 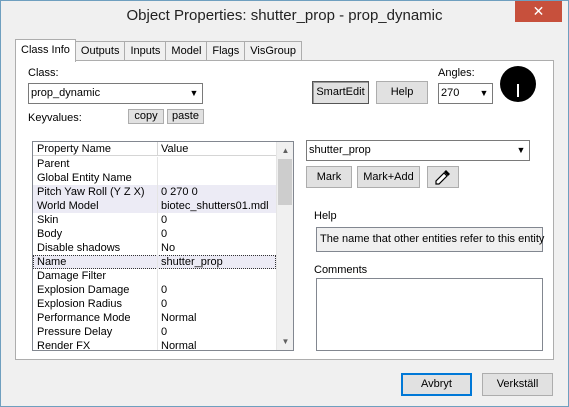 What do you see at coordinates (186, 51) in the screenshot?
I see `tab-model: Model` at bounding box center [186, 51].